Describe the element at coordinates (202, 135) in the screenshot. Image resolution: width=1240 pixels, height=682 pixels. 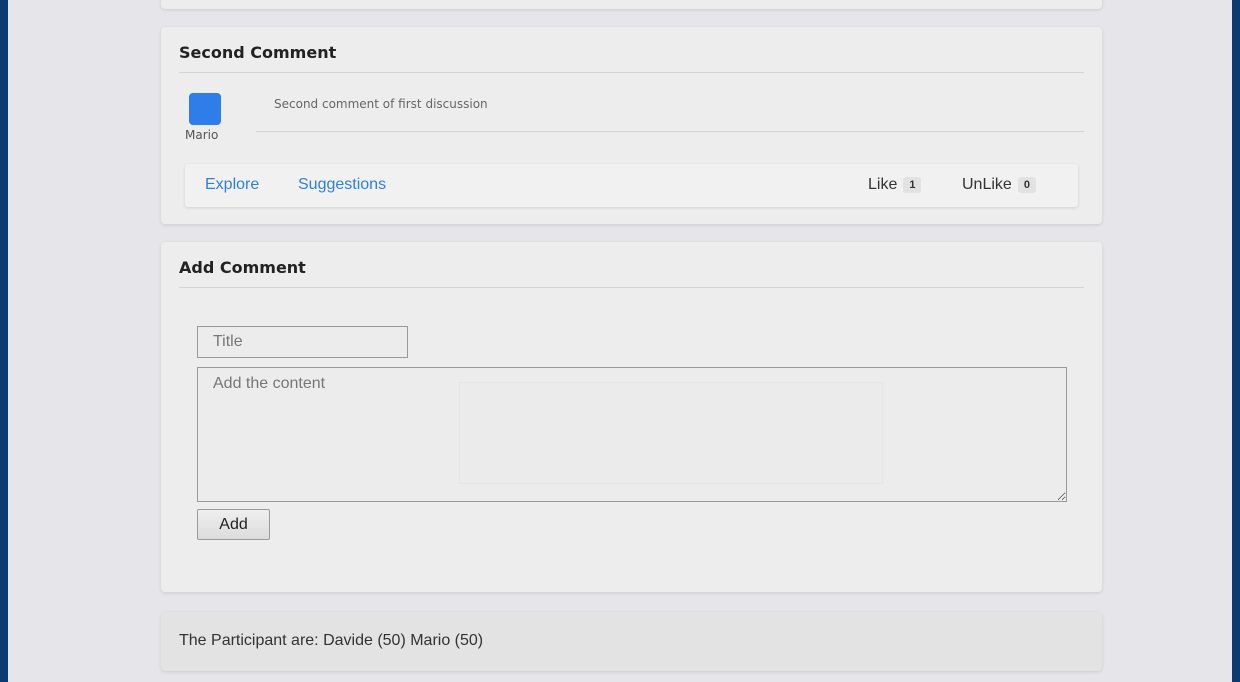
I see `comment-author: Mario` at that location.